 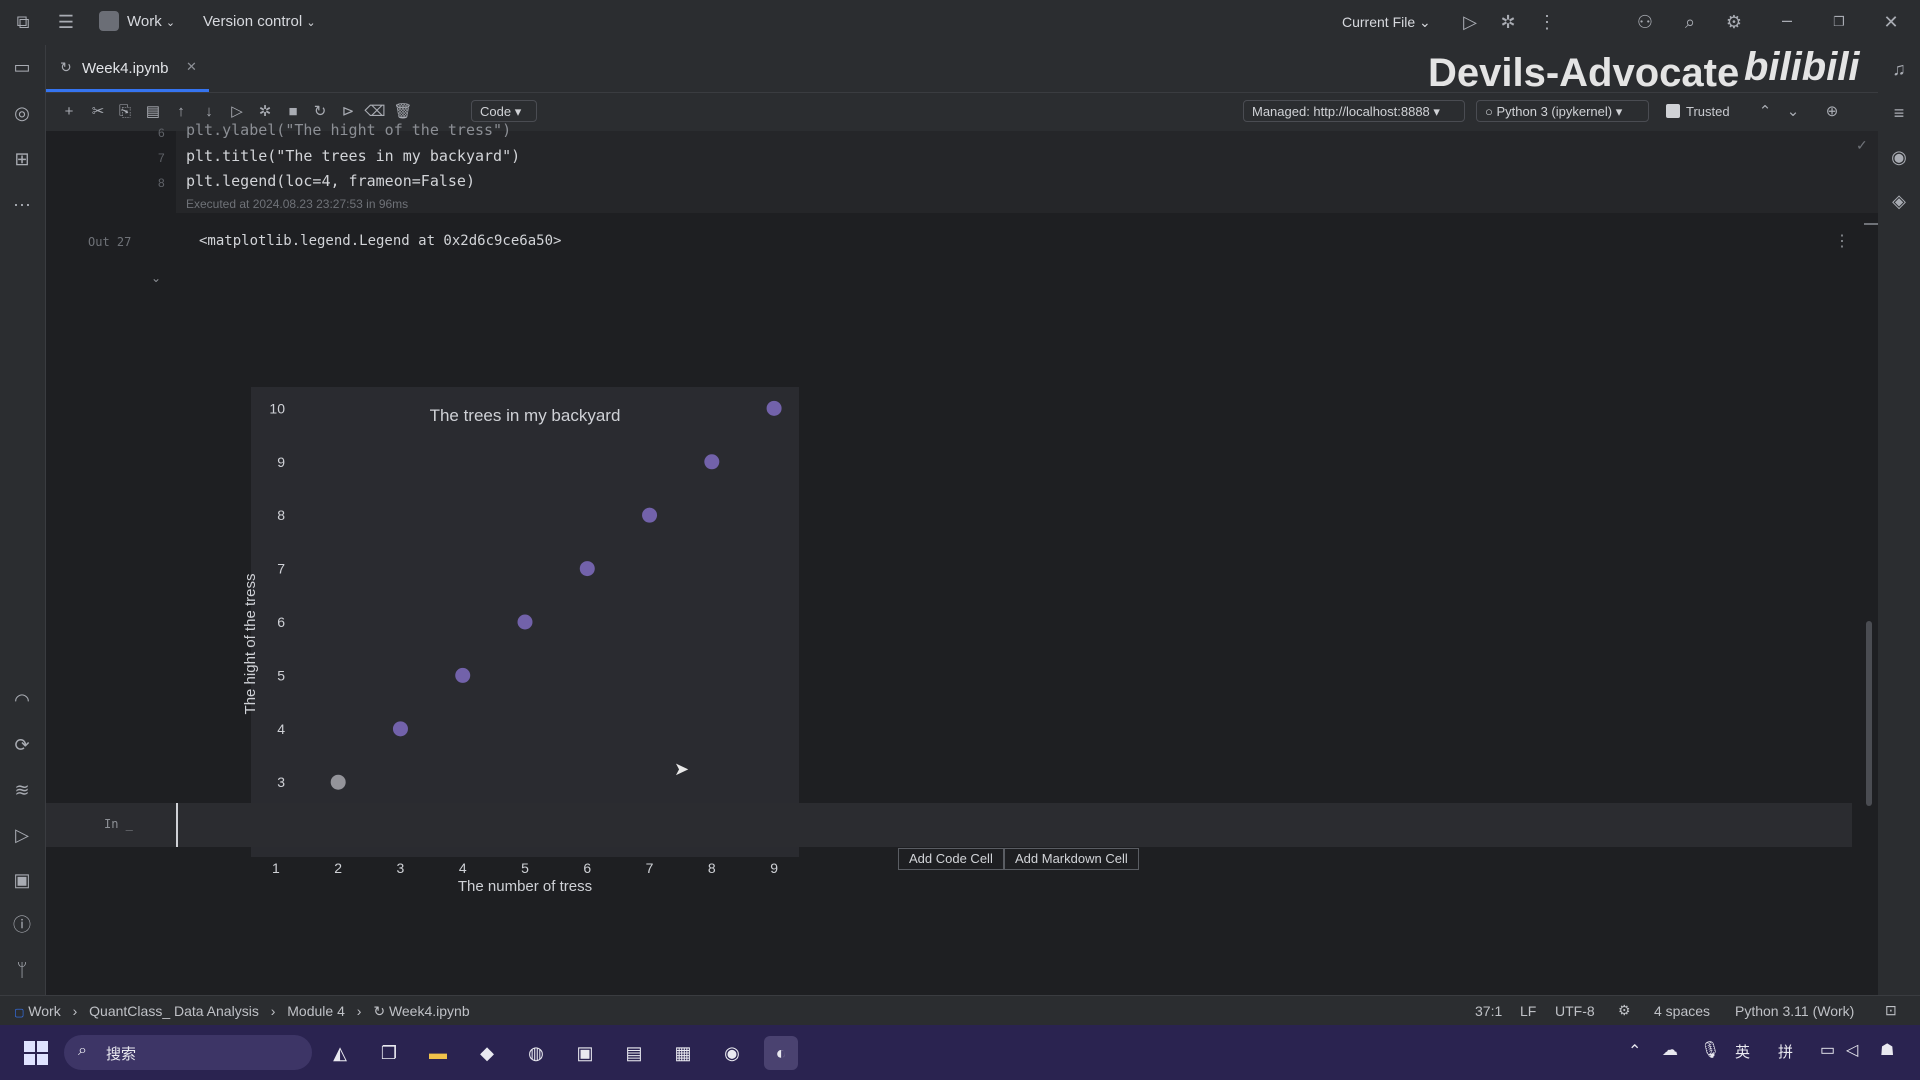 I want to click on jupyter-icon: ◎, so click(x=22, y=113).